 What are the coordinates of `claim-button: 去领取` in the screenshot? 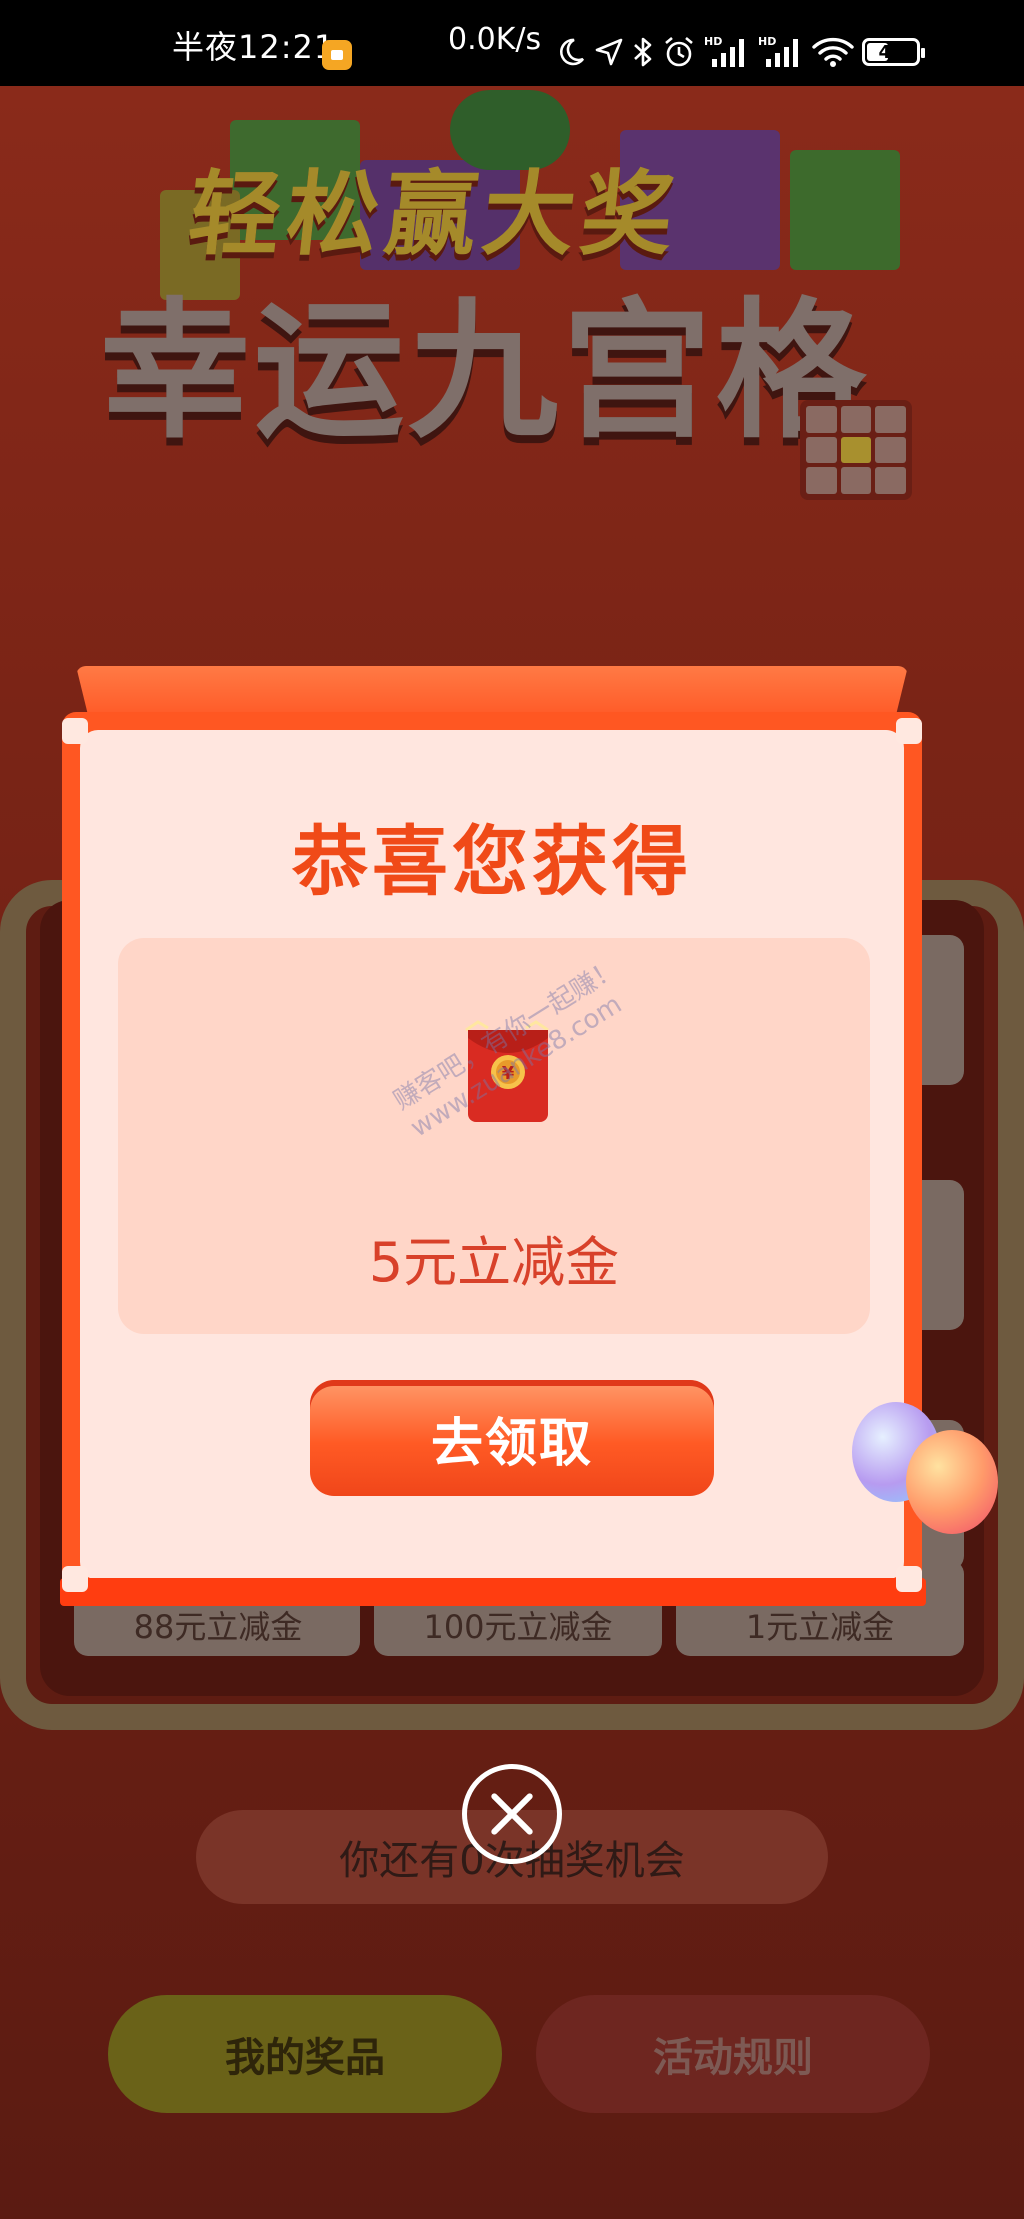 It's located at (512, 1438).